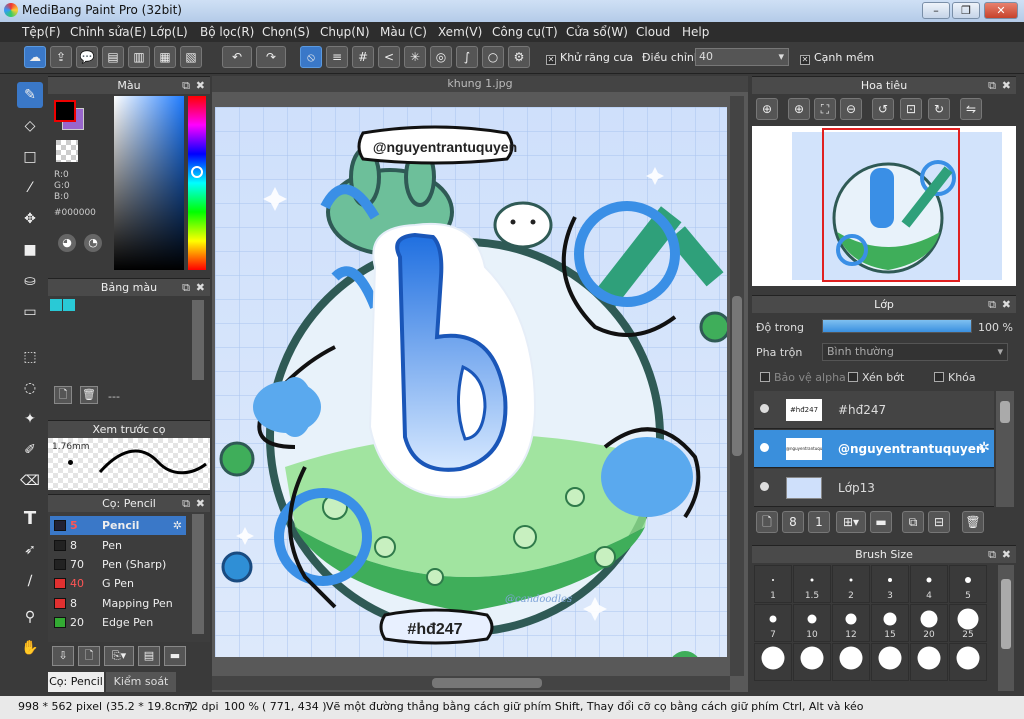 This screenshot has height=719, width=1024. I want to click on brush-item-g-pen: 40 G Pen, so click(118, 583).